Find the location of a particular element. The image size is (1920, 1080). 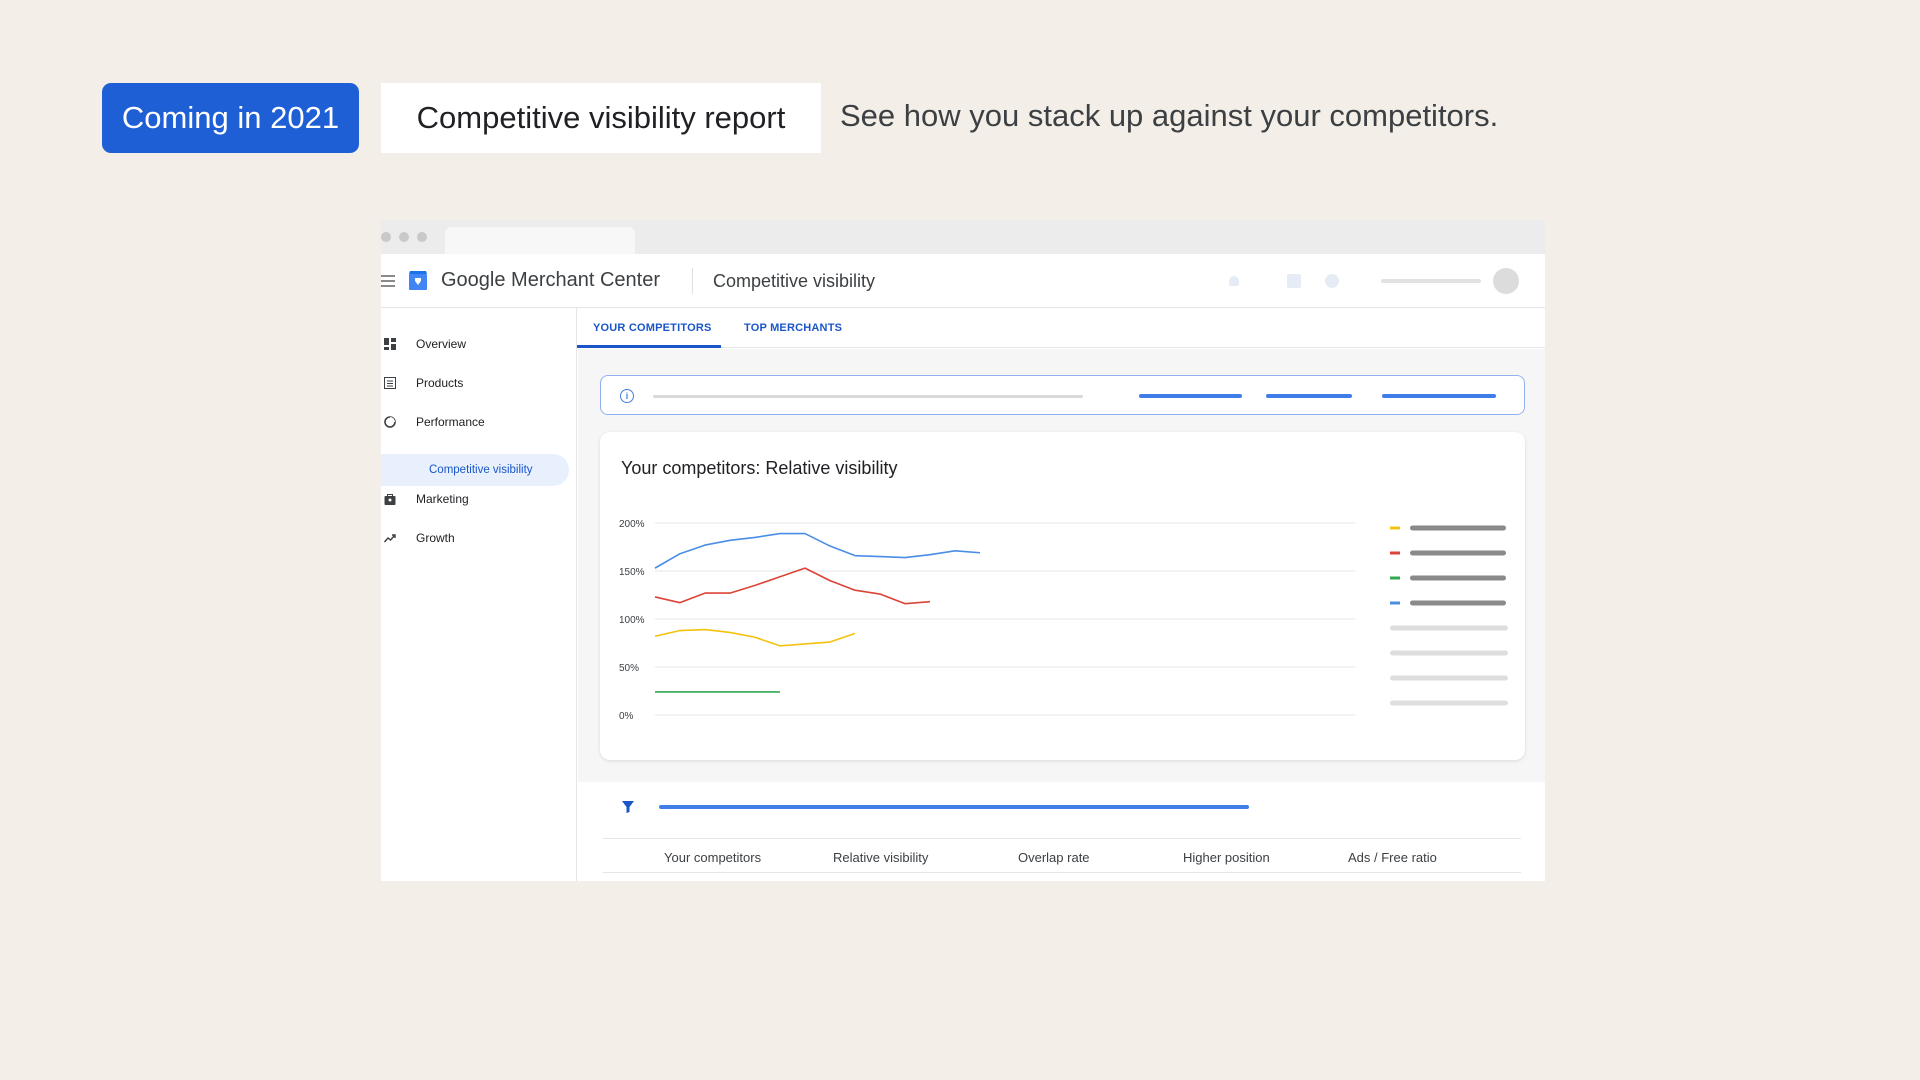

info-text-placeholder is located at coordinates (868, 396).